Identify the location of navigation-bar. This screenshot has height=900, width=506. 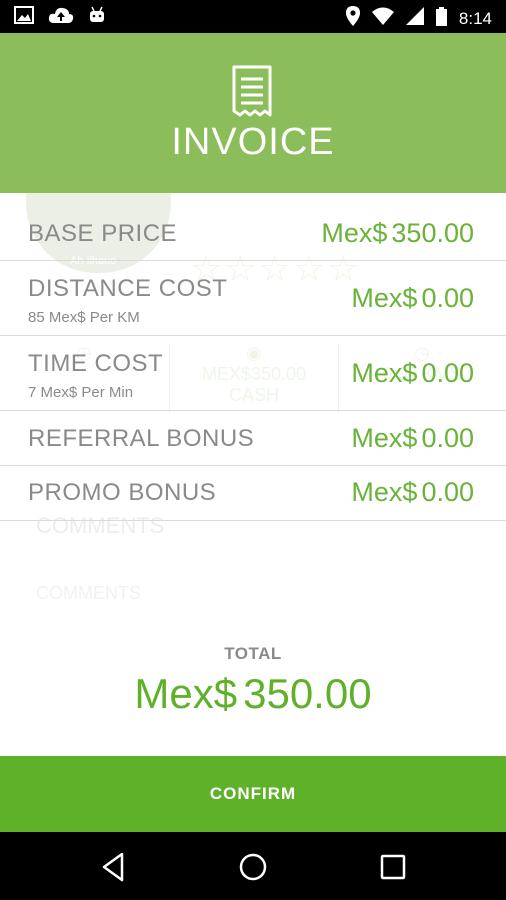
(253, 866).